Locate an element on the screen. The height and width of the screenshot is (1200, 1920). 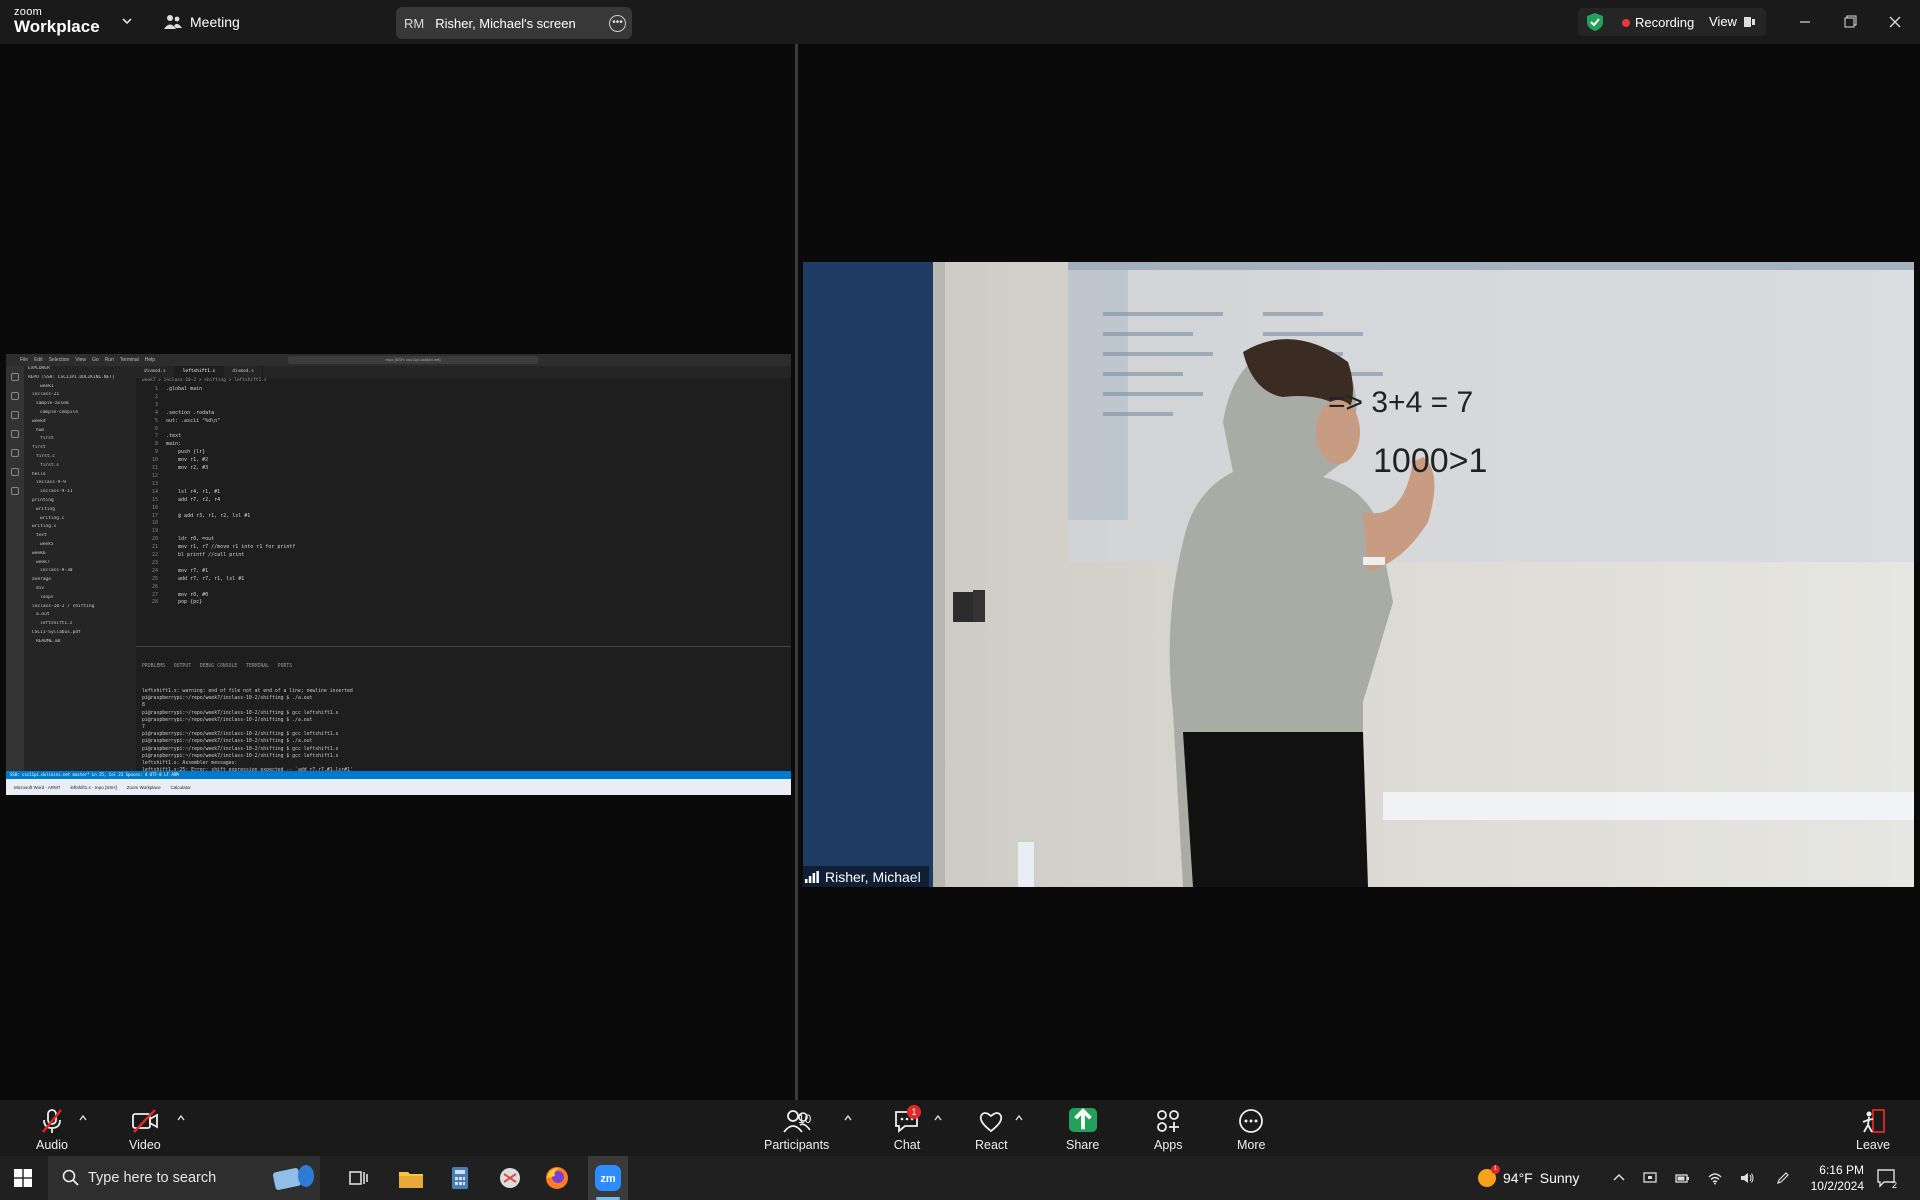
vscode-menu-item: Run is located at coordinates (109, 360).